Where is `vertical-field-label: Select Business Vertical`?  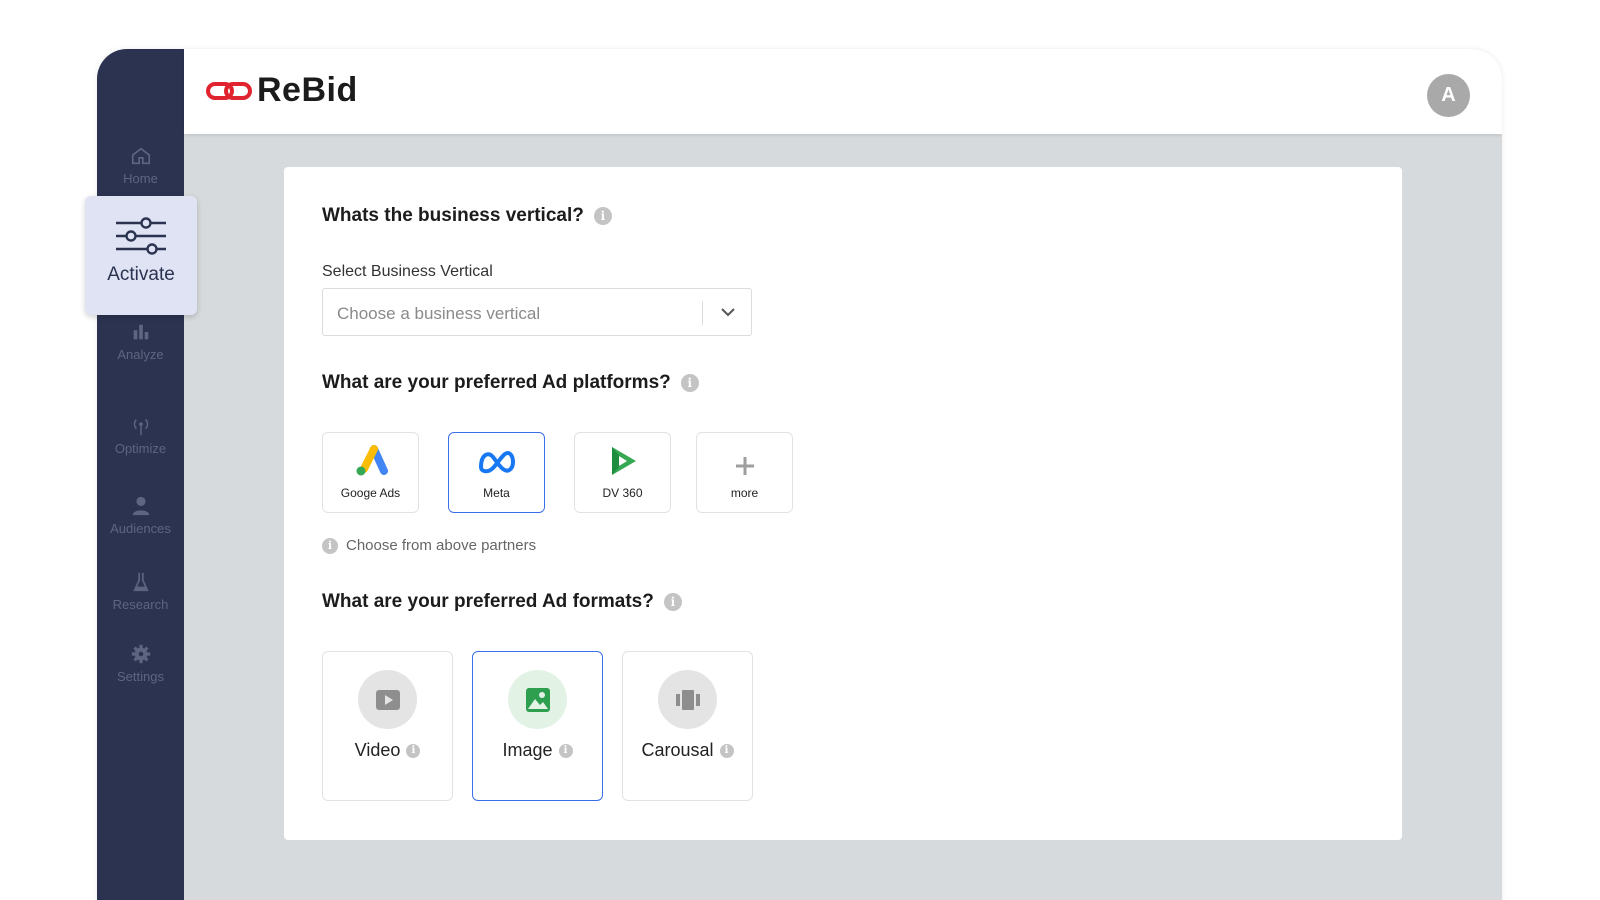 vertical-field-label: Select Business Vertical is located at coordinates (407, 271).